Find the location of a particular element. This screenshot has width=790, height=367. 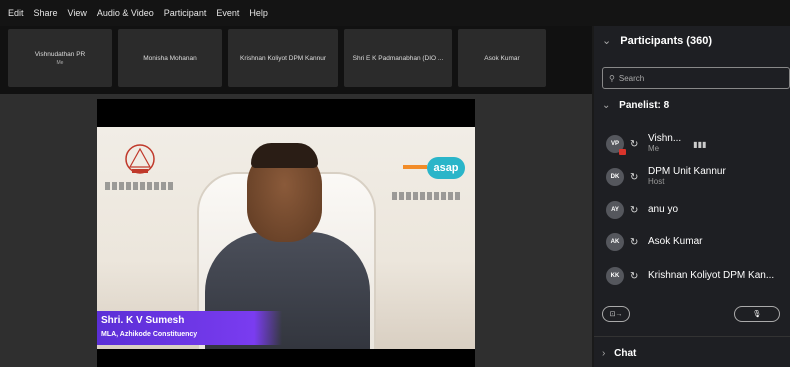

tile-name: Asok Kumar is located at coordinates (502, 58).